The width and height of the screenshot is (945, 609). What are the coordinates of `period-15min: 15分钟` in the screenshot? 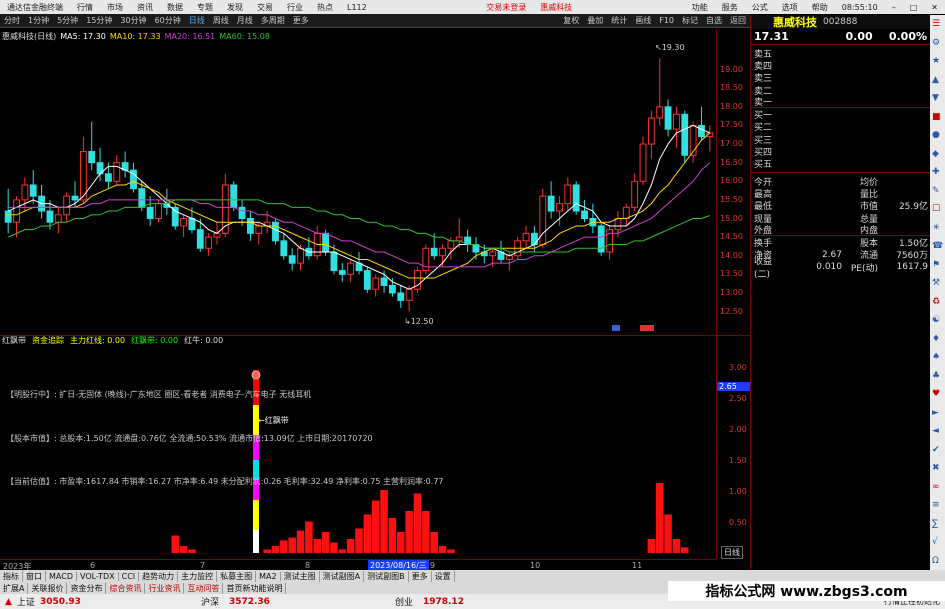 It's located at (99, 20).